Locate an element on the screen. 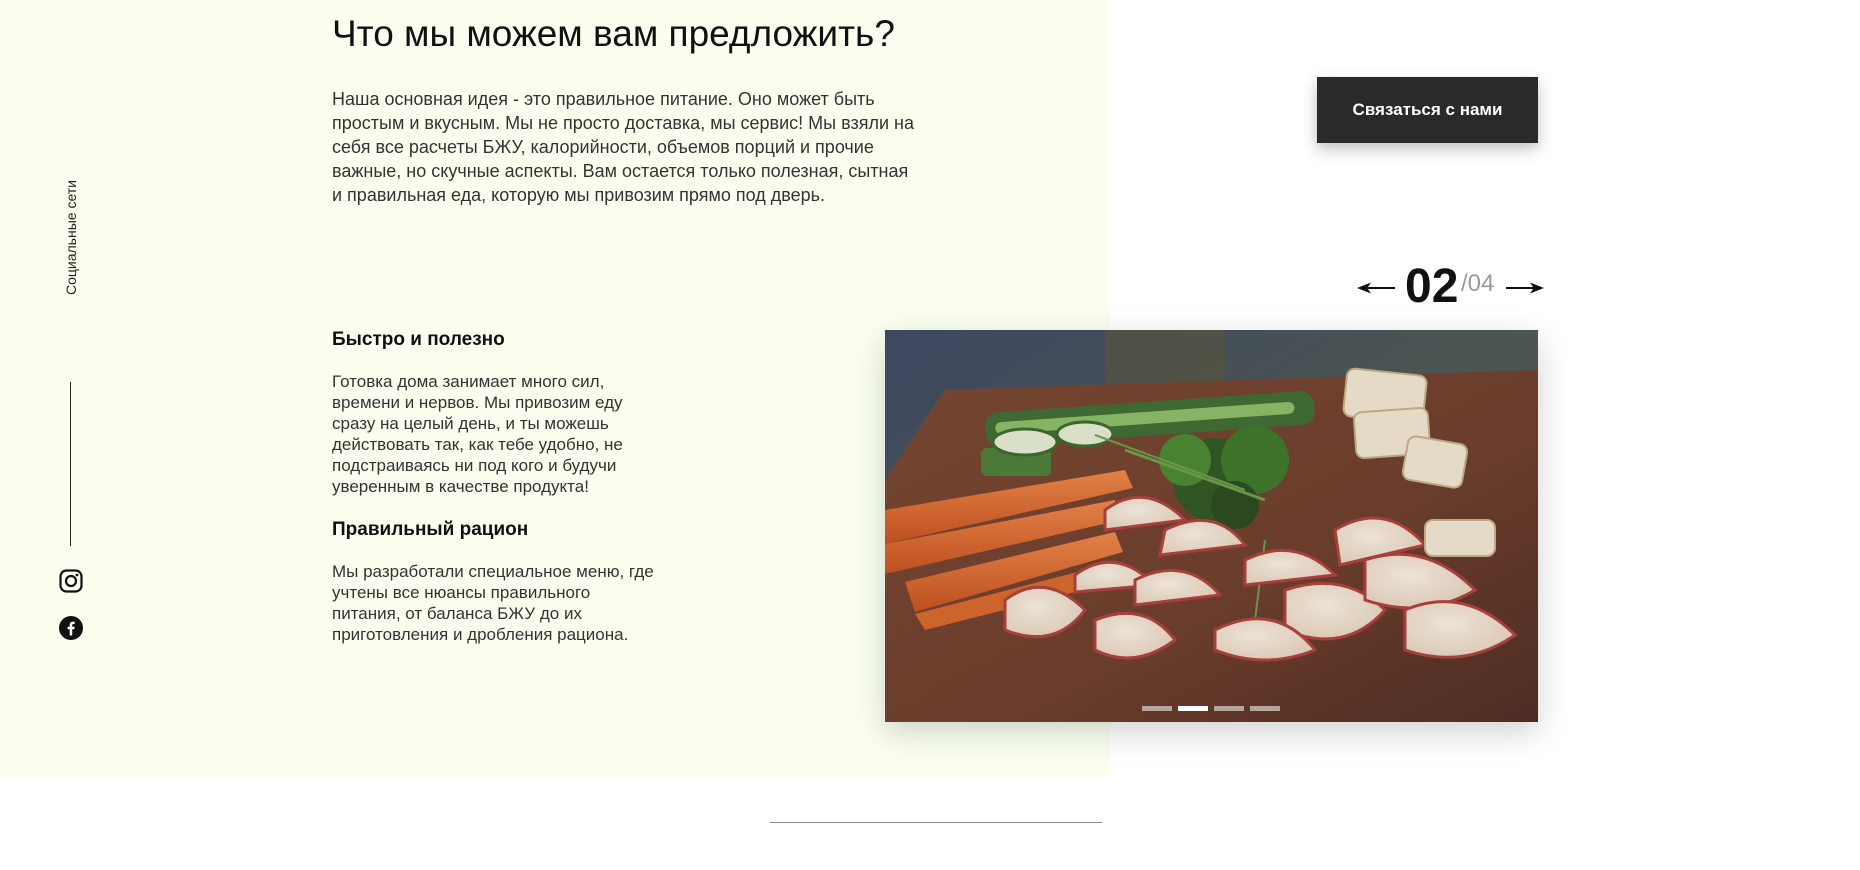  slide-total-number: /04 is located at coordinates (1478, 283).